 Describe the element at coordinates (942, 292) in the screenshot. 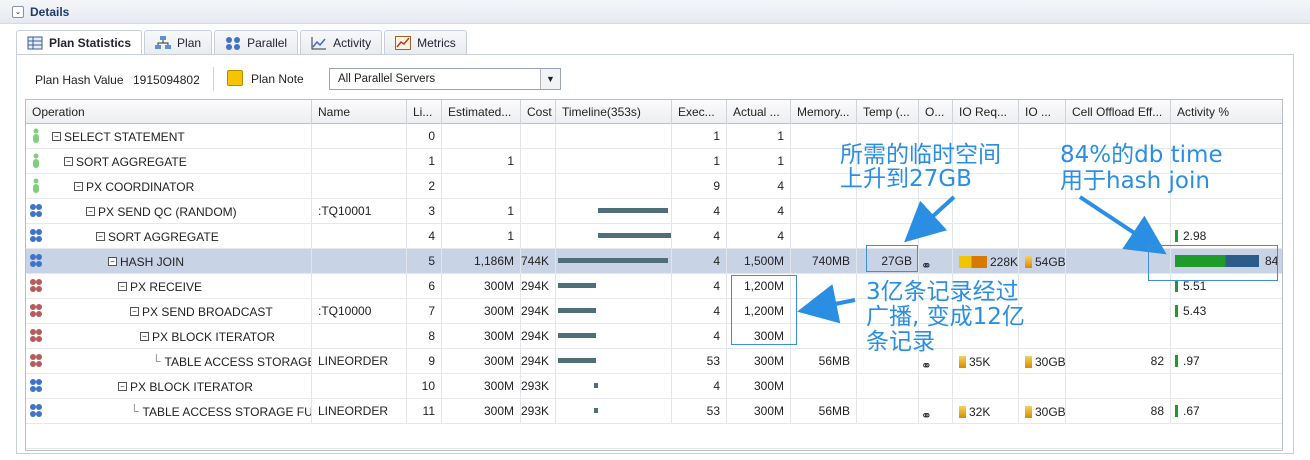

I see `broadcast-annotation-line1: 3亿条记录经过` at that location.